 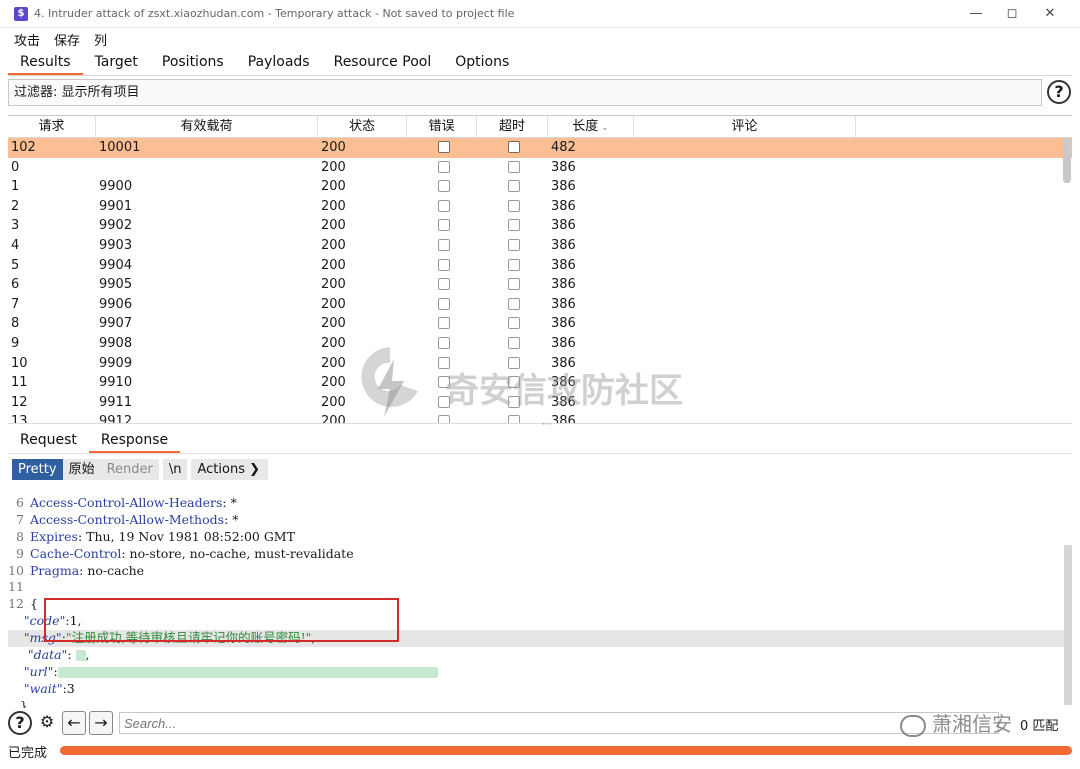 I want to click on cell-request: 3, so click(x=15, y=226).